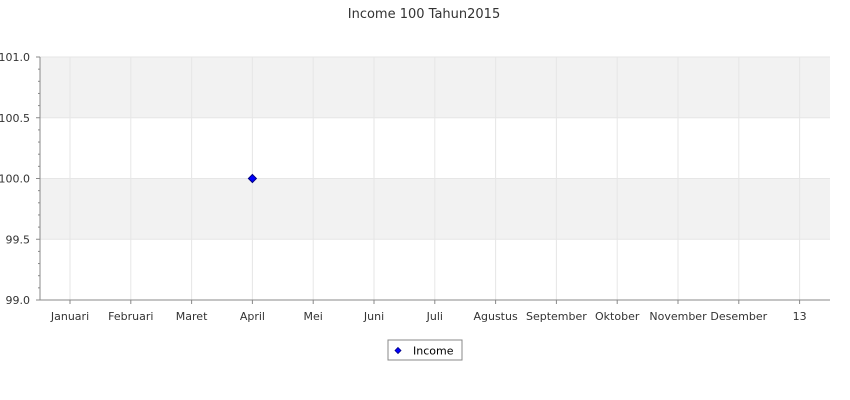 The width and height of the screenshot is (850, 400). I want to click on x-tick-label: 13, so click(800, 316).